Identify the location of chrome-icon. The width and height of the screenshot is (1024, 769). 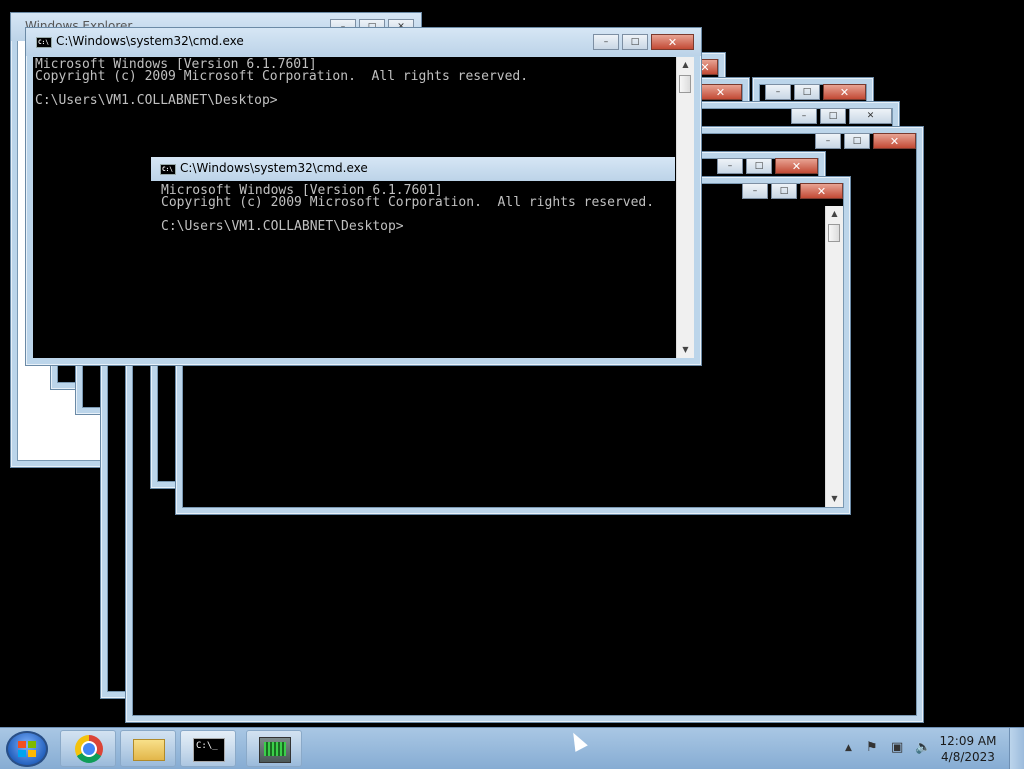
(89, 749).